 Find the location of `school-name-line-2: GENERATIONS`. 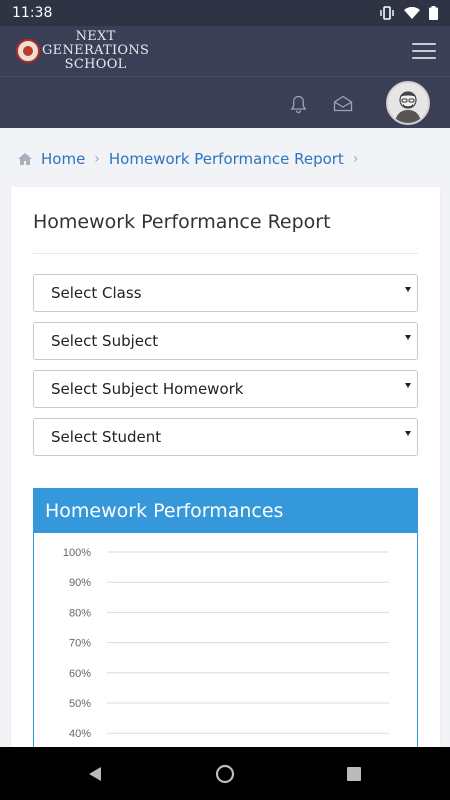

school-name-line-2: GENERATIONS is located at coordinates (96, 50).